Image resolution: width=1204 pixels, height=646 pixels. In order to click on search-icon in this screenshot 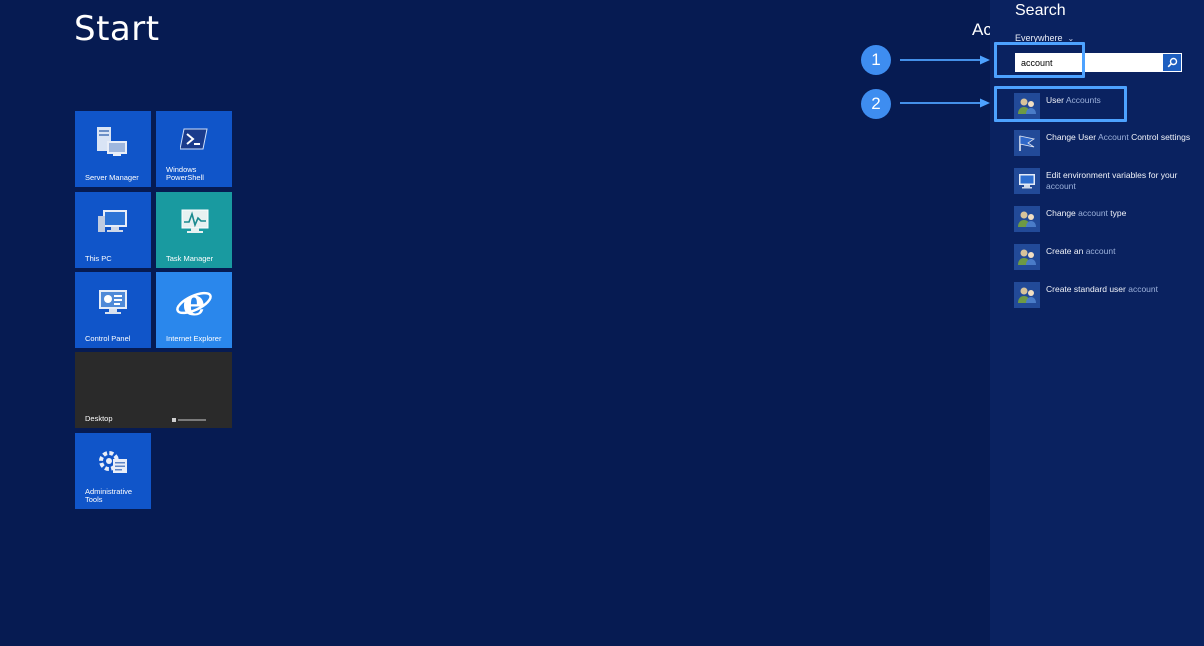, I will do `click(1172, 62)`.